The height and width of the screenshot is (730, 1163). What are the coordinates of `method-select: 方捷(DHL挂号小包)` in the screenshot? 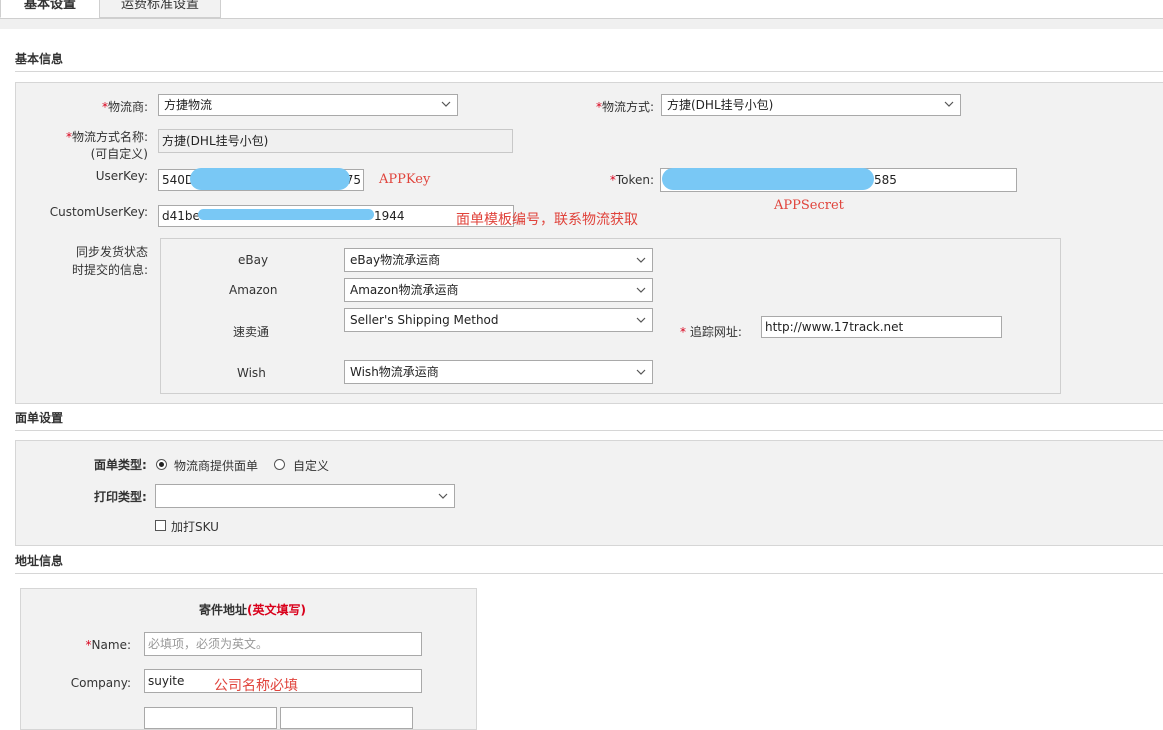 It's located at (811, 105).